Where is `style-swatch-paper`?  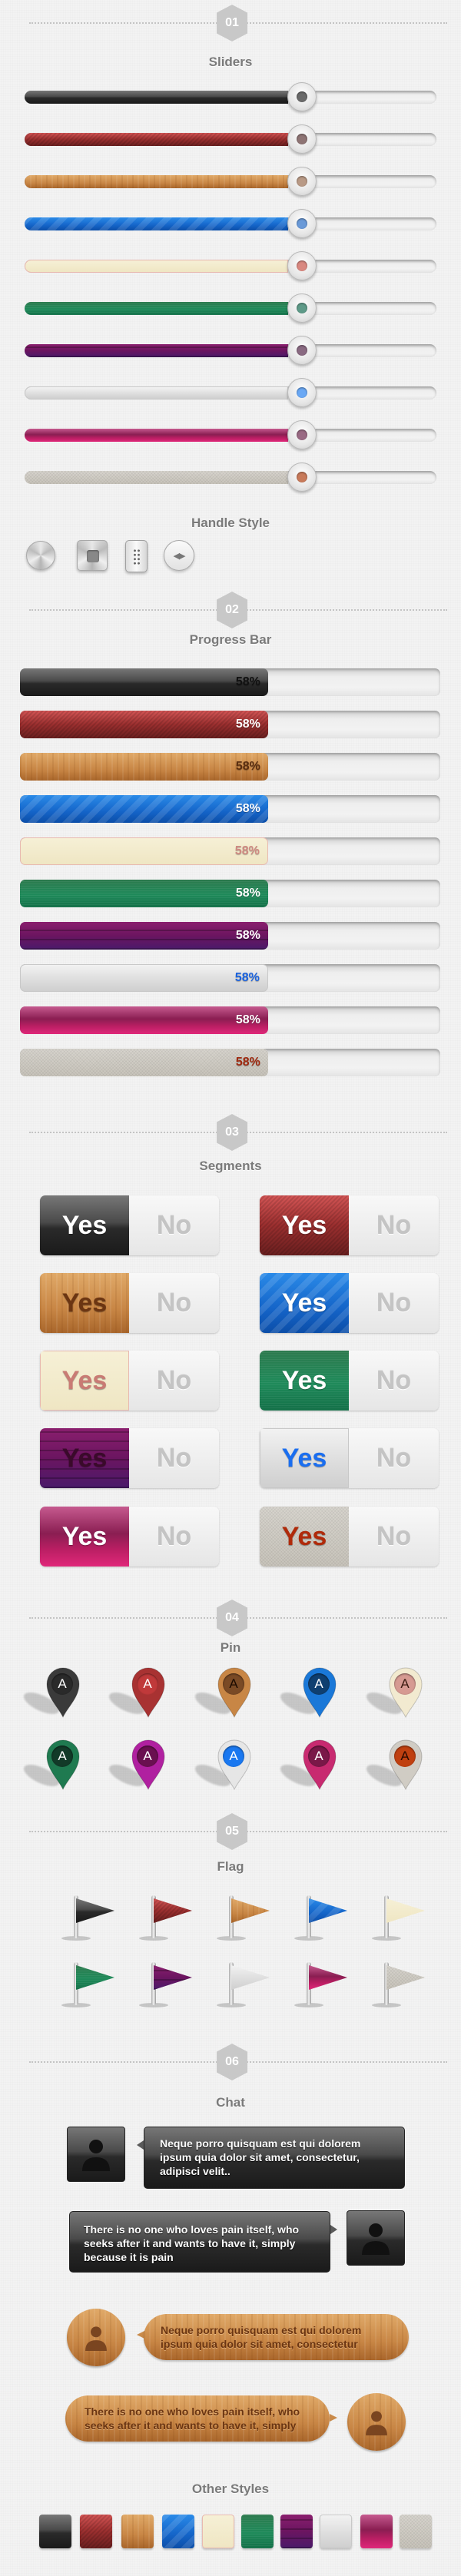
style-swatch-paper is located at coordinates (218, 2531).